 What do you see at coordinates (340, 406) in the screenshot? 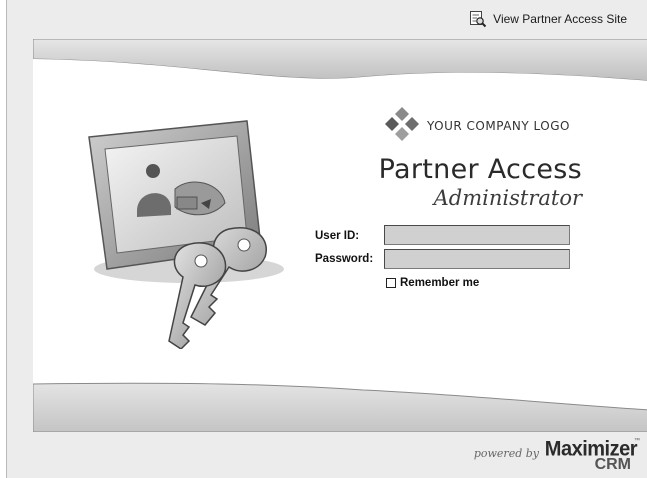
I see `footer-band` at bounding box center [340, 406].